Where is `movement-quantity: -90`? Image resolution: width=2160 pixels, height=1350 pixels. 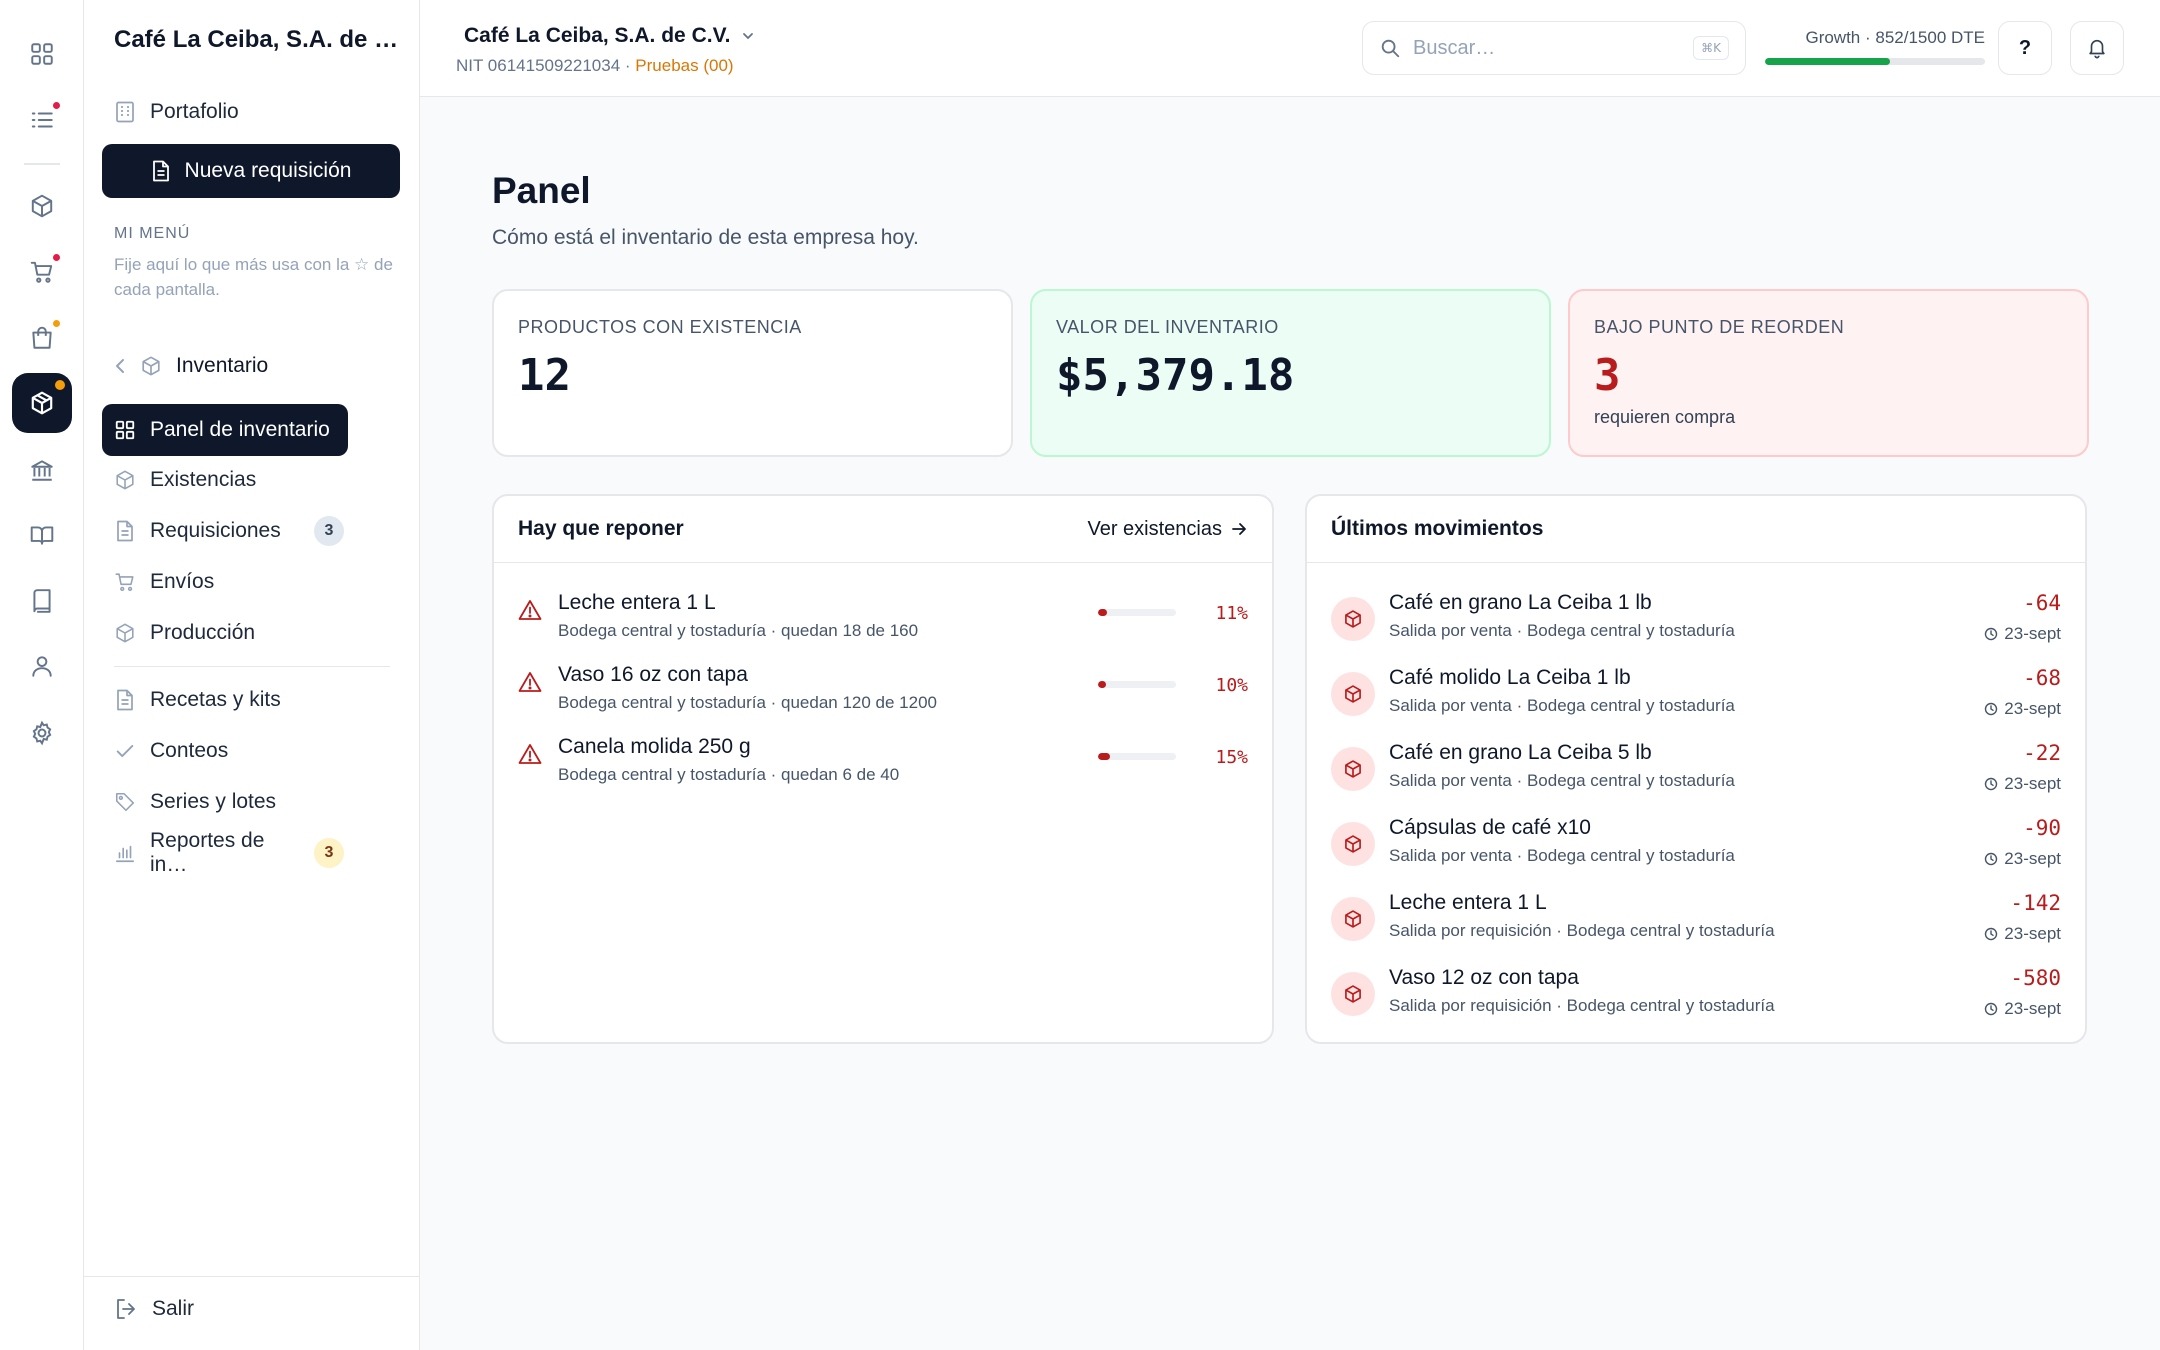 movement-quantity: -90 is located at coordinates (2042, 828).